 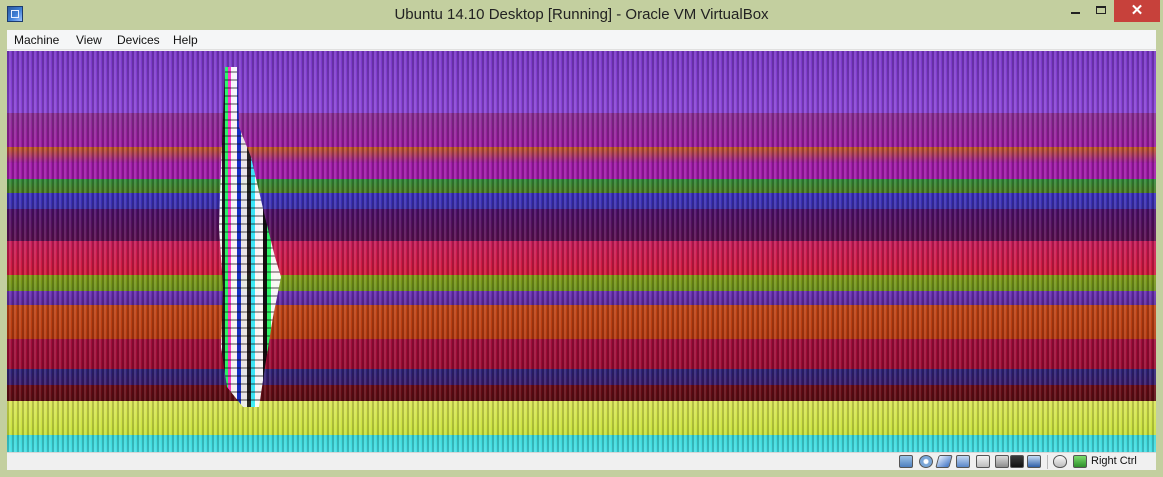 What do you see at coordinates (581, 461) in the screenshot?
I see `status-bar: Right Ctrl` at bounding box center [581, 461].